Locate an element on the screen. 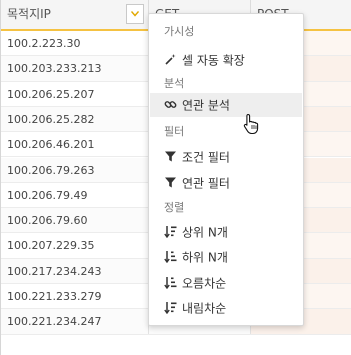 The image size is (351, 355). menu-item-label: 상위 N개 is located at coordinates (205, 232).